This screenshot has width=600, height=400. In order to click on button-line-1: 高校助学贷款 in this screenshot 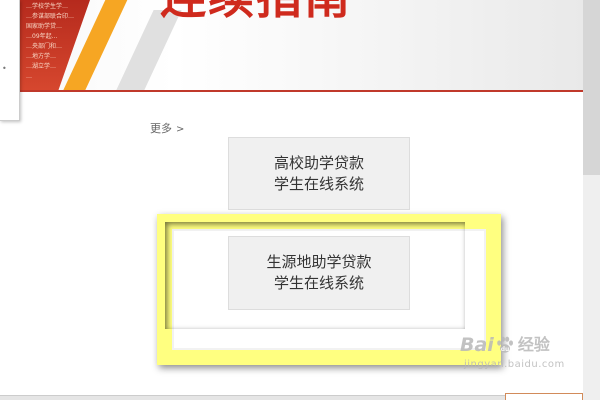, I will do `click(318, 162)`.